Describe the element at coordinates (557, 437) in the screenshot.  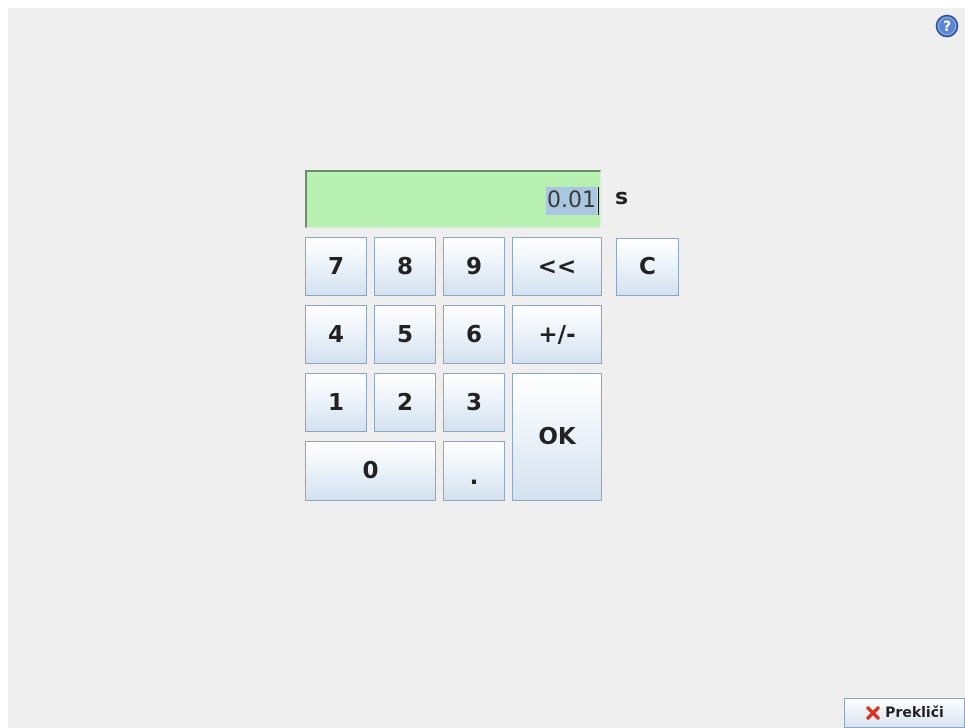
I see `ok-button: OK` at that location.